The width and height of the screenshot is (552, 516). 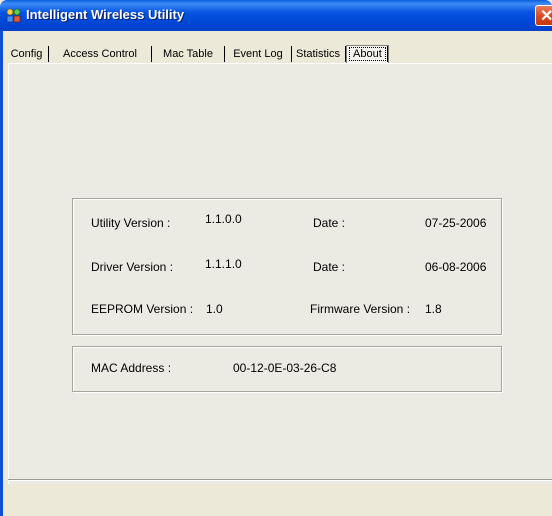 I want to click on tab-about-label: About, so click(x=367, y=54).